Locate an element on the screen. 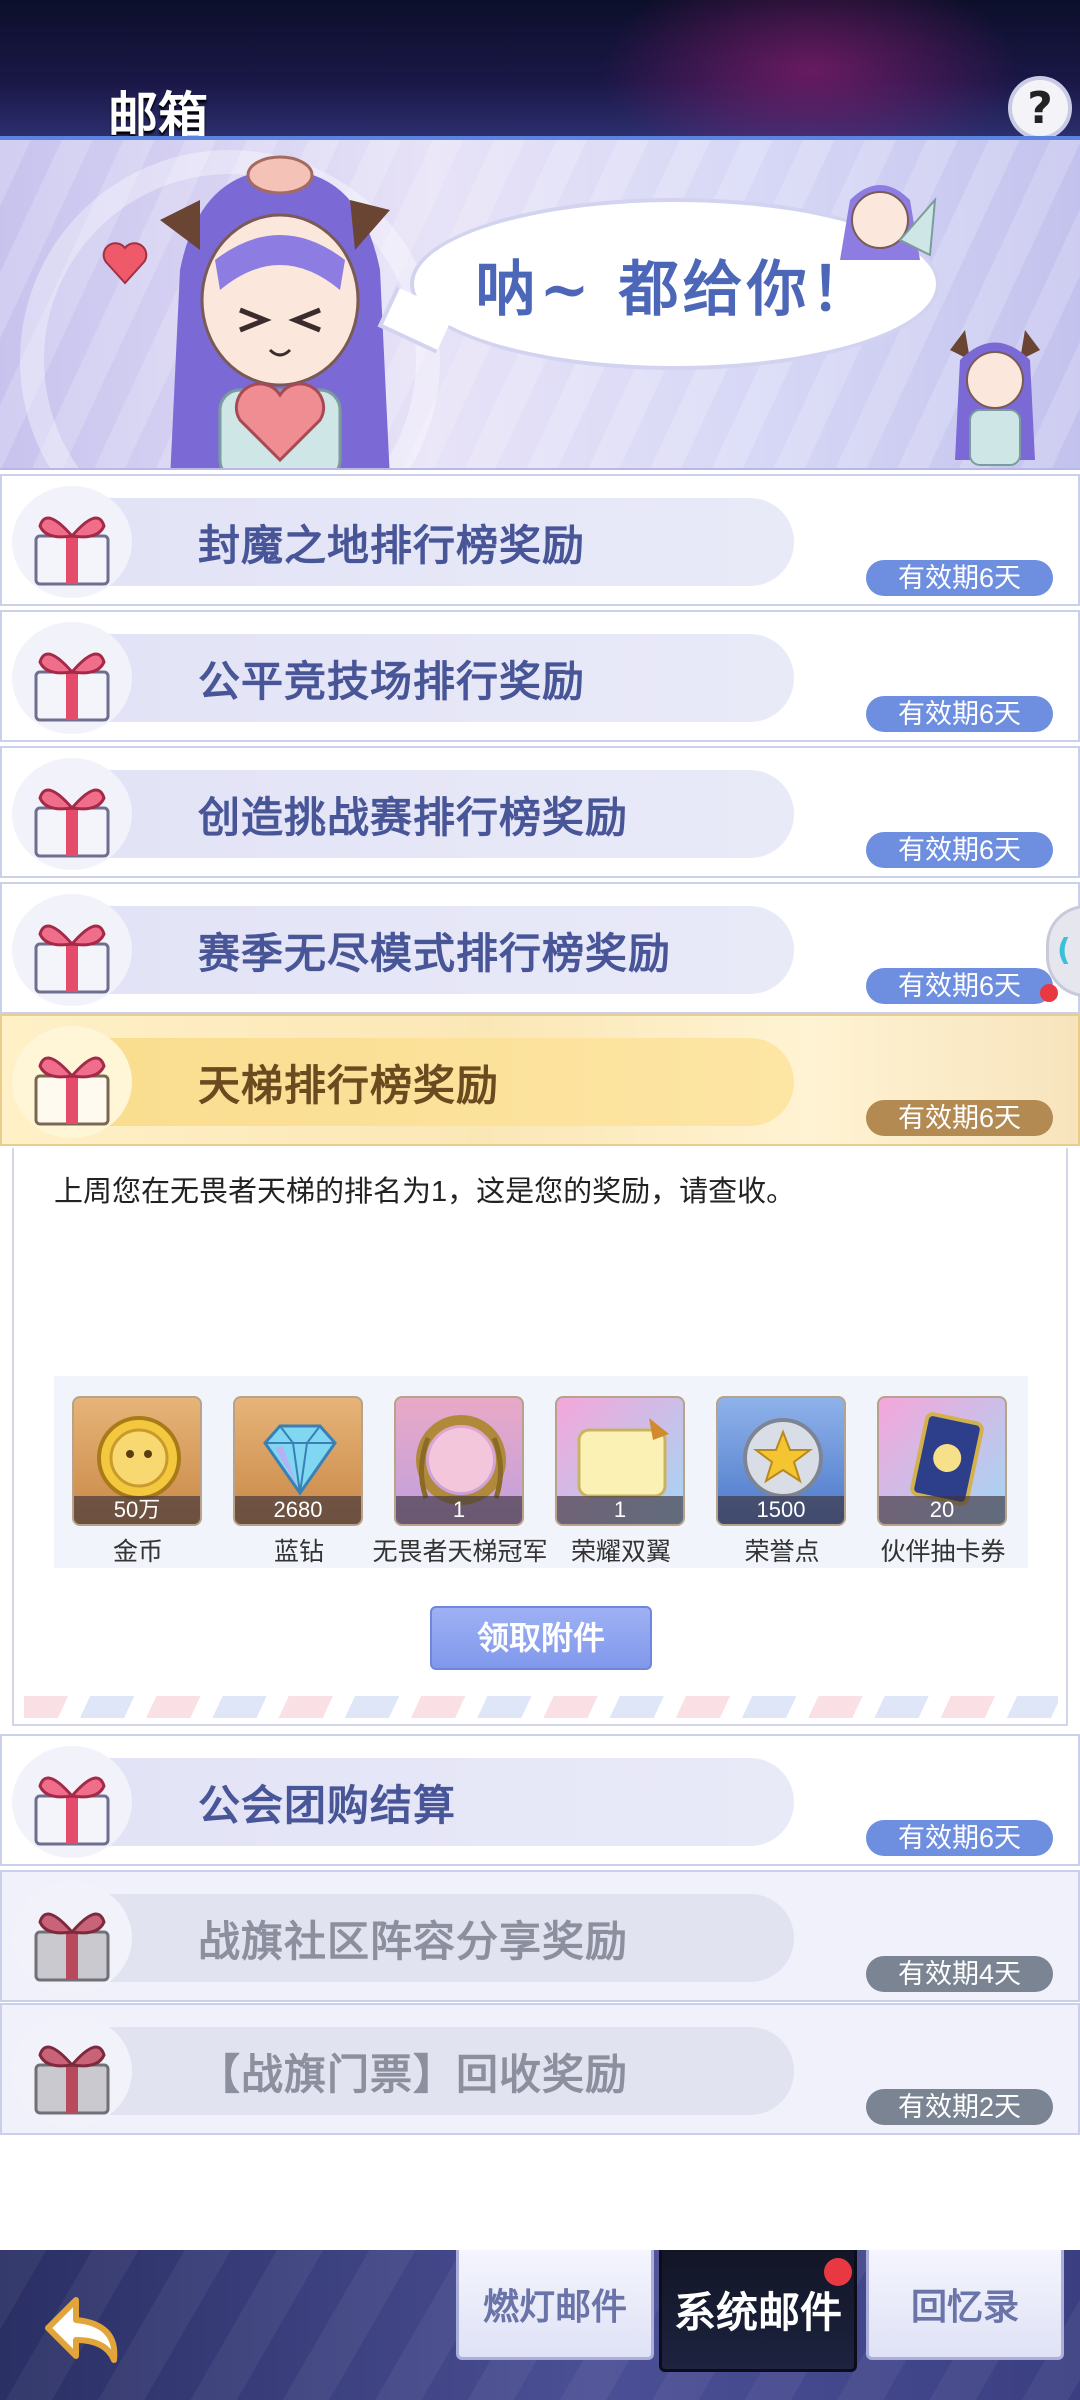 This screenshot has height=2400, width=1080. attachment-item: 2680 蓝钻 is located at coordinates (299, 1481).